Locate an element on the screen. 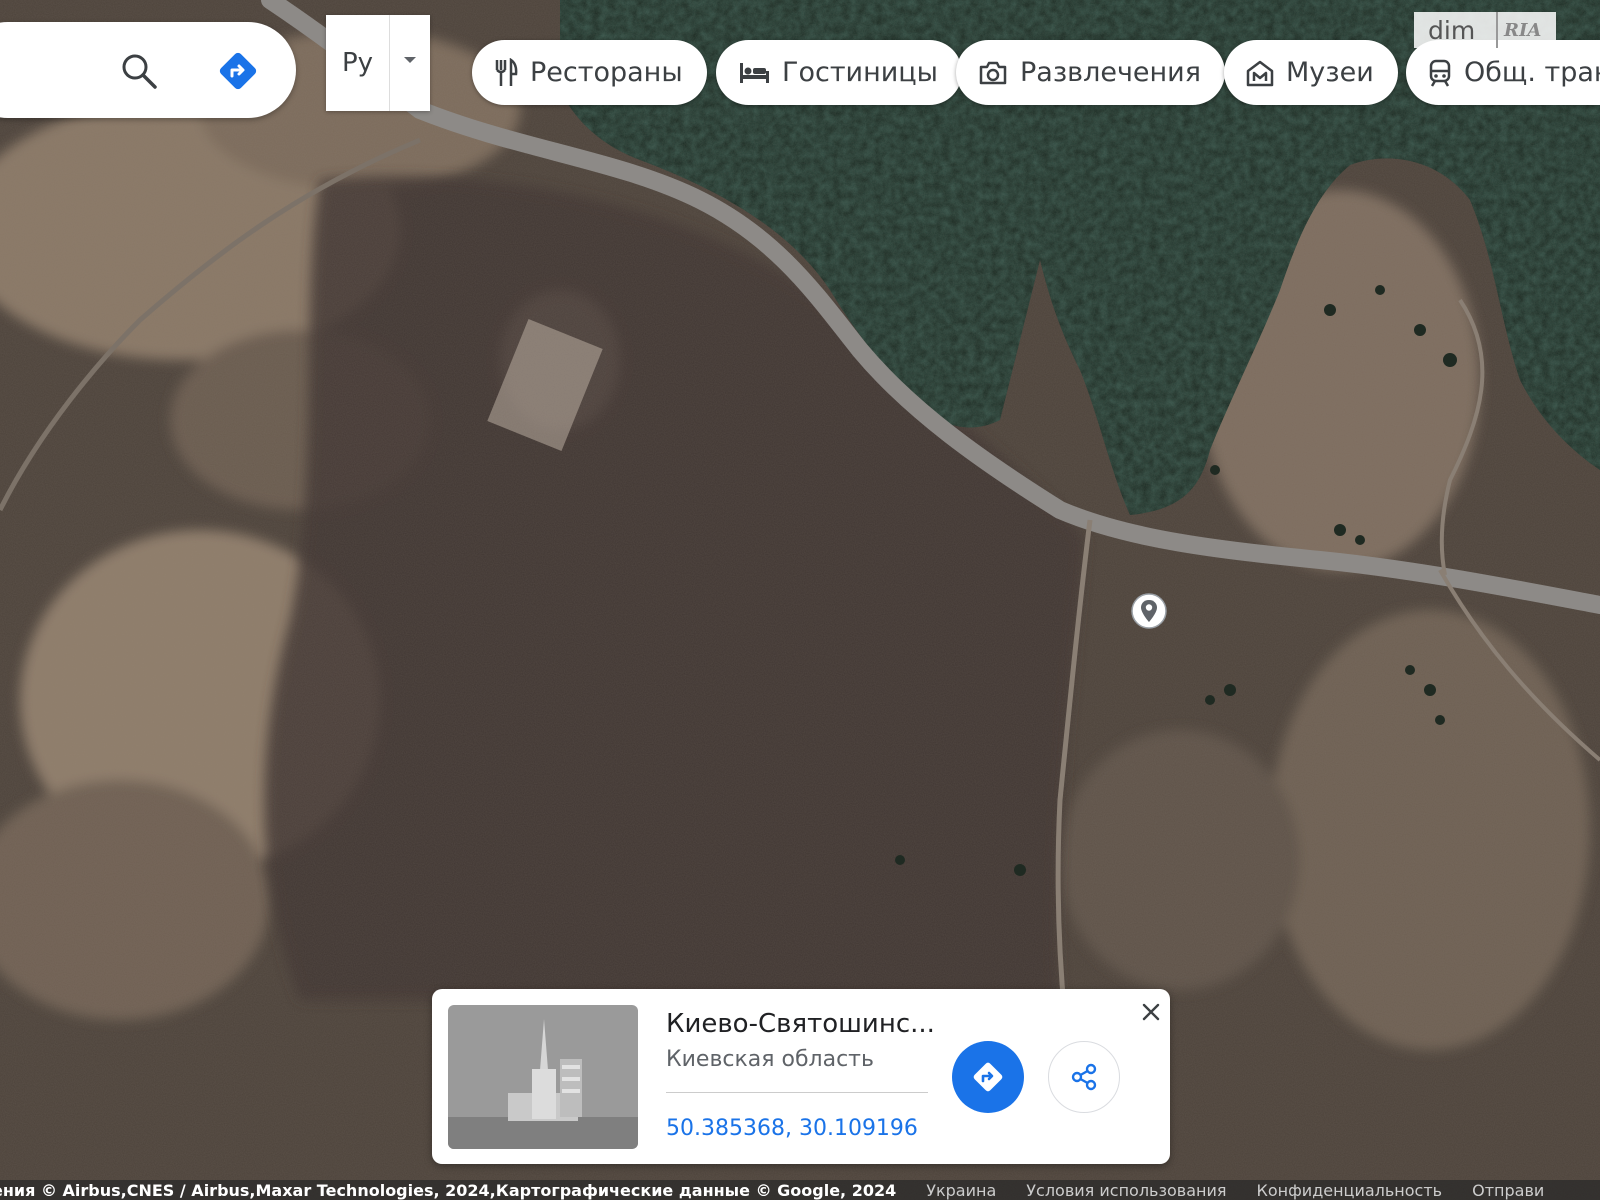 The height and width of the screenshot is (1200, 1600). chip-hotels: Гостиницы is located at coordinates (839, 72).